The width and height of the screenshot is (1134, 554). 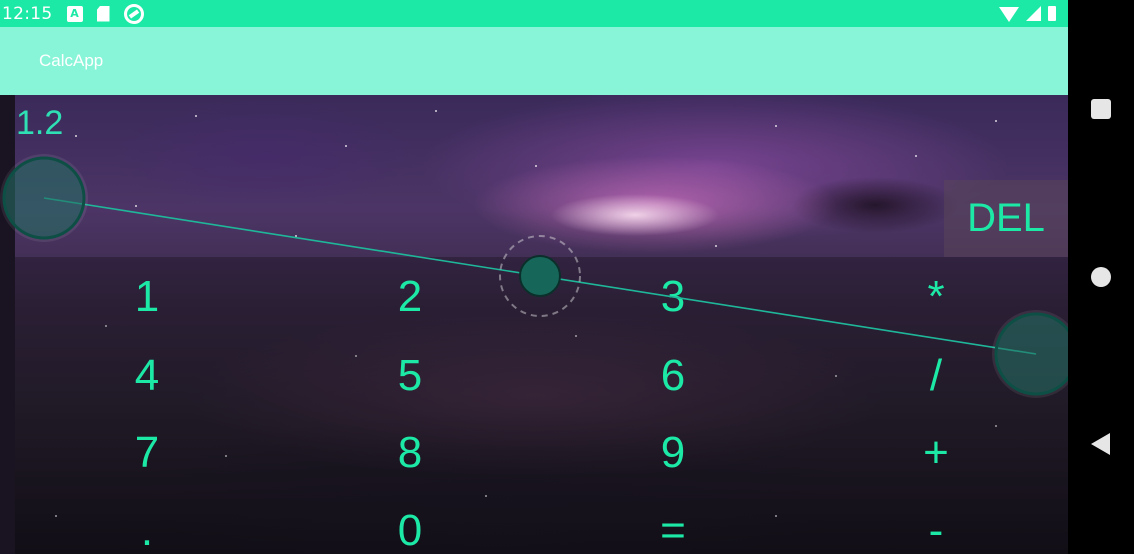 What do you see at coordinates (1033, 13) in the screenshot?
I see `signal-icon` at bounding box center [1033, 13].